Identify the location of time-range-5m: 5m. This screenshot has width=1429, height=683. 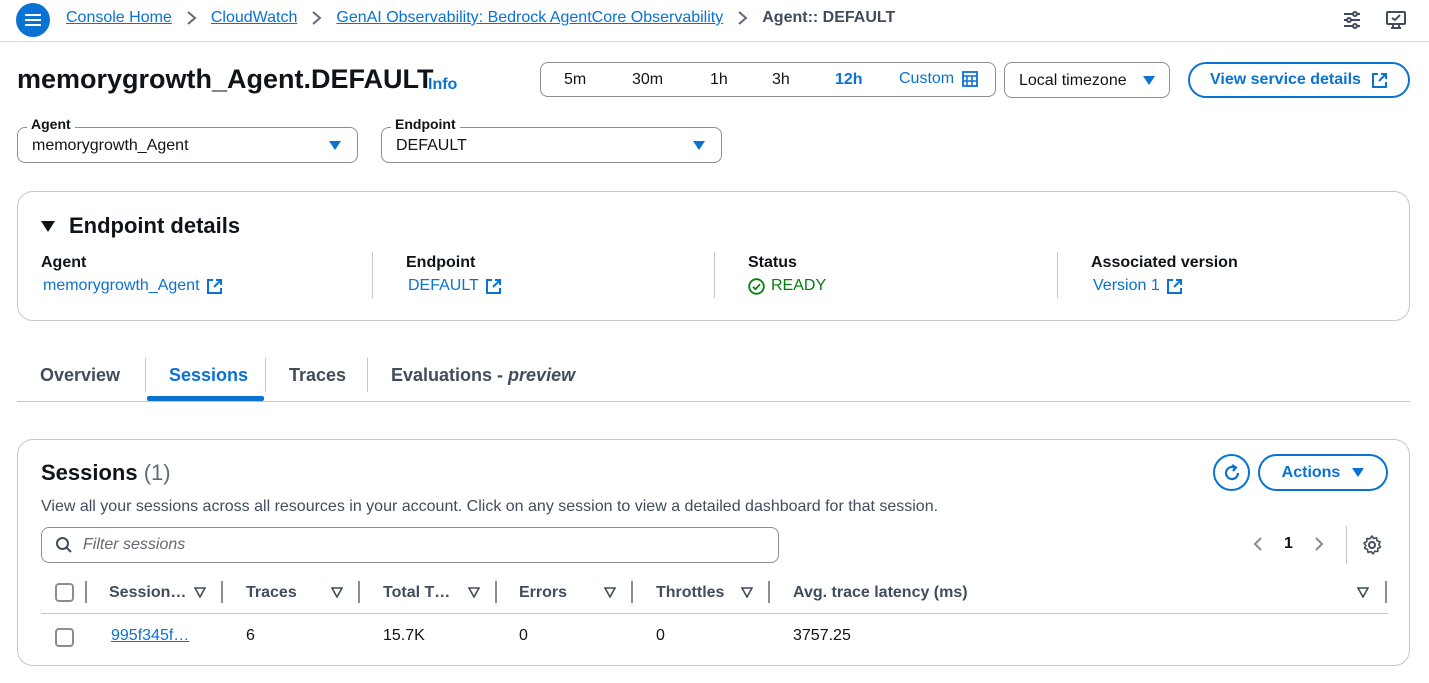
(575, 80).